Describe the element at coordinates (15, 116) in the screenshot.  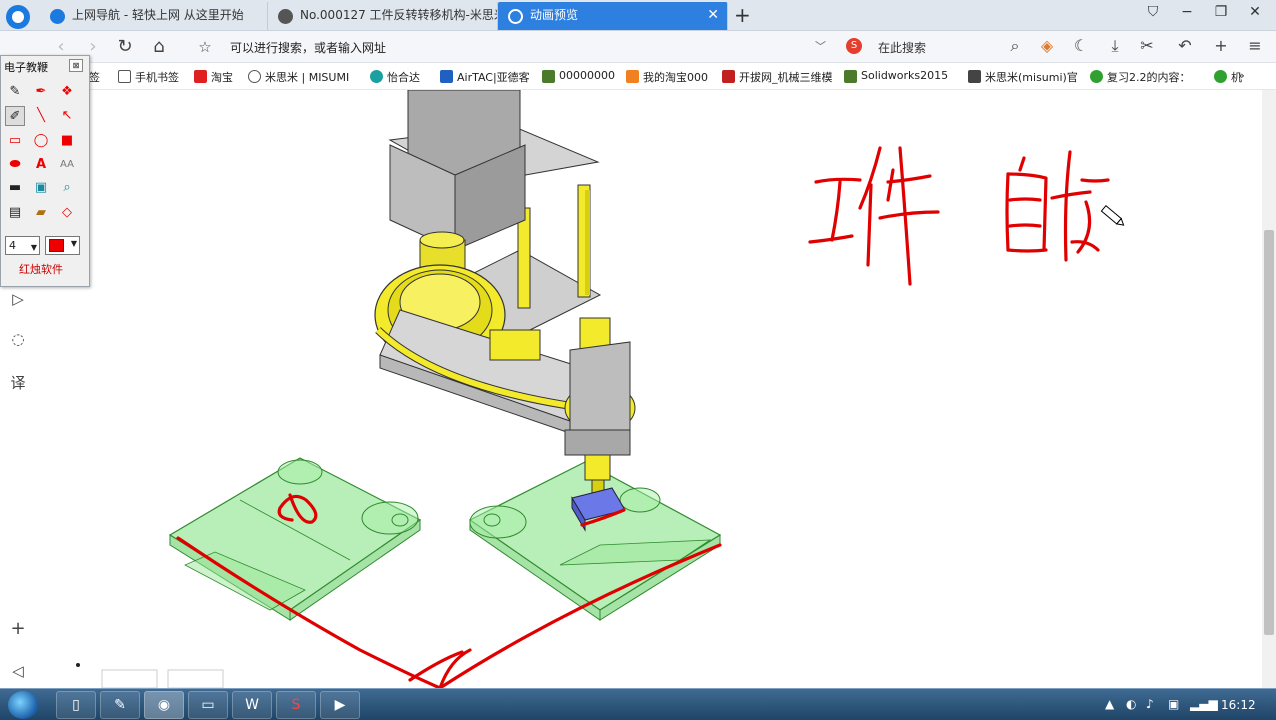
I see `pencil-icon: ✐` at that location.